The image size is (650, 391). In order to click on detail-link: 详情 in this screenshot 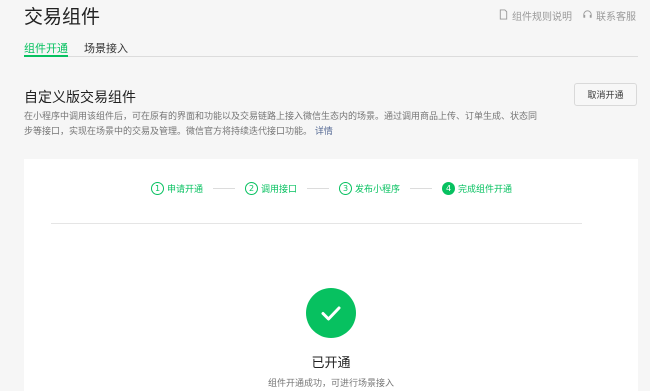, I will do `click(324, 132)`.